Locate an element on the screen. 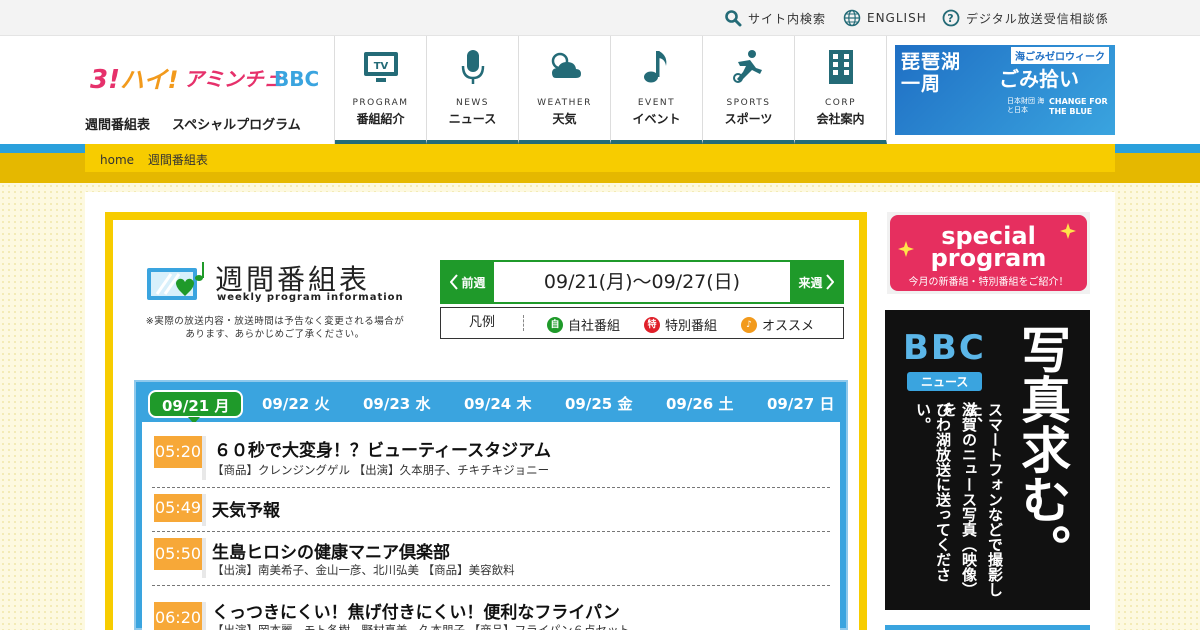 This screenshot has height=630, width=1200. next-week-button: 来週 is located at coordinates (816, 282).